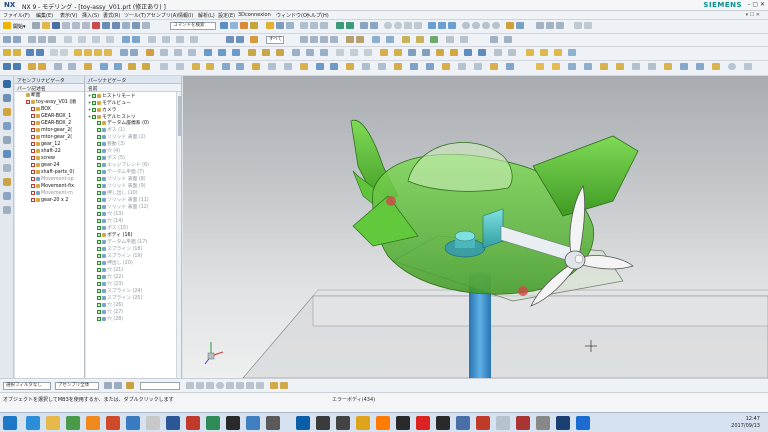 The image size is (768, 432). Describe the element at coordinates (200, 385) in the screenshot. I see `mid-point-icon` at that location.